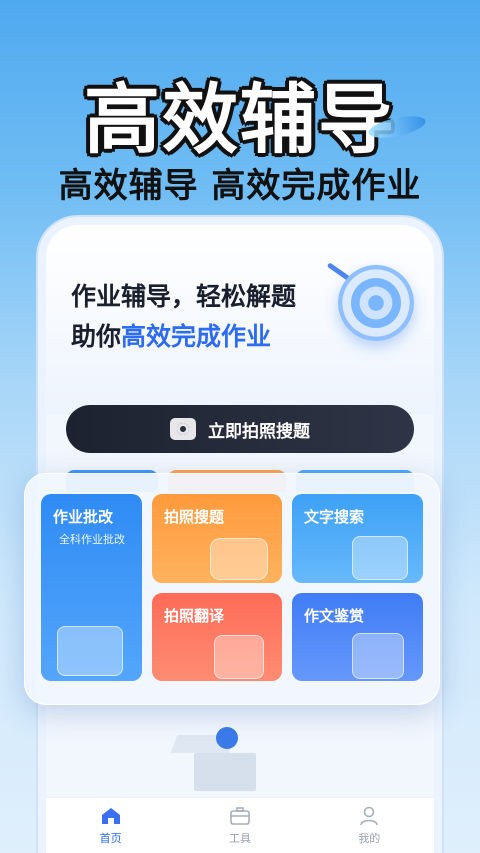 The image size is (480, 853). I want to click on profile-icon, so click(369, 815).